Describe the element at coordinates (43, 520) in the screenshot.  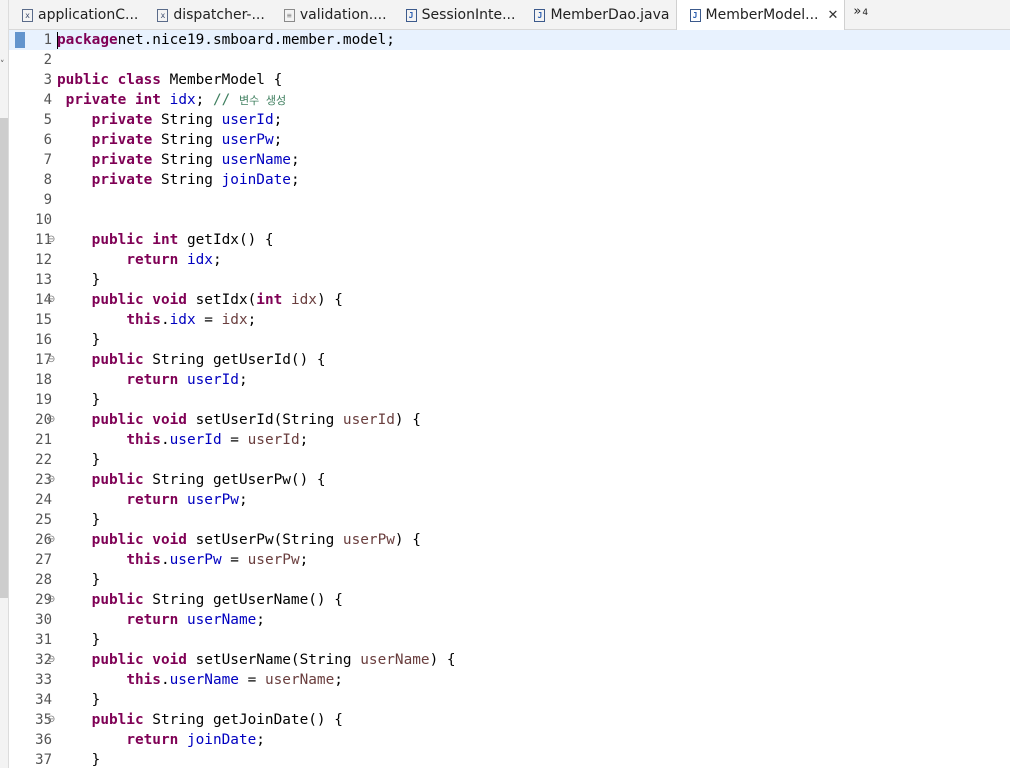
I see `line-number: 25` at that location.